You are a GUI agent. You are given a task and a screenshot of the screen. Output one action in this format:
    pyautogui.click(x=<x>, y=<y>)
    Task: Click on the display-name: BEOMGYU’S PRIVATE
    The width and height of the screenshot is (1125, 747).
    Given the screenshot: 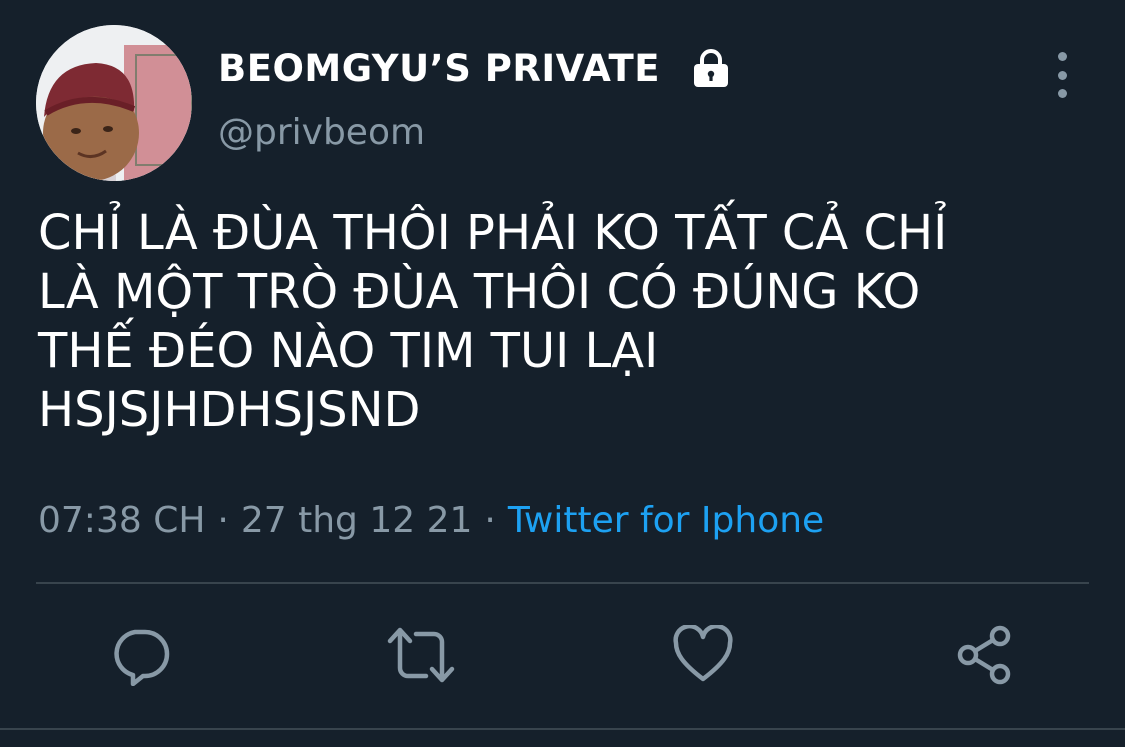 What is the action you would take?
    pyautogui.click(x=439, y=68)
    